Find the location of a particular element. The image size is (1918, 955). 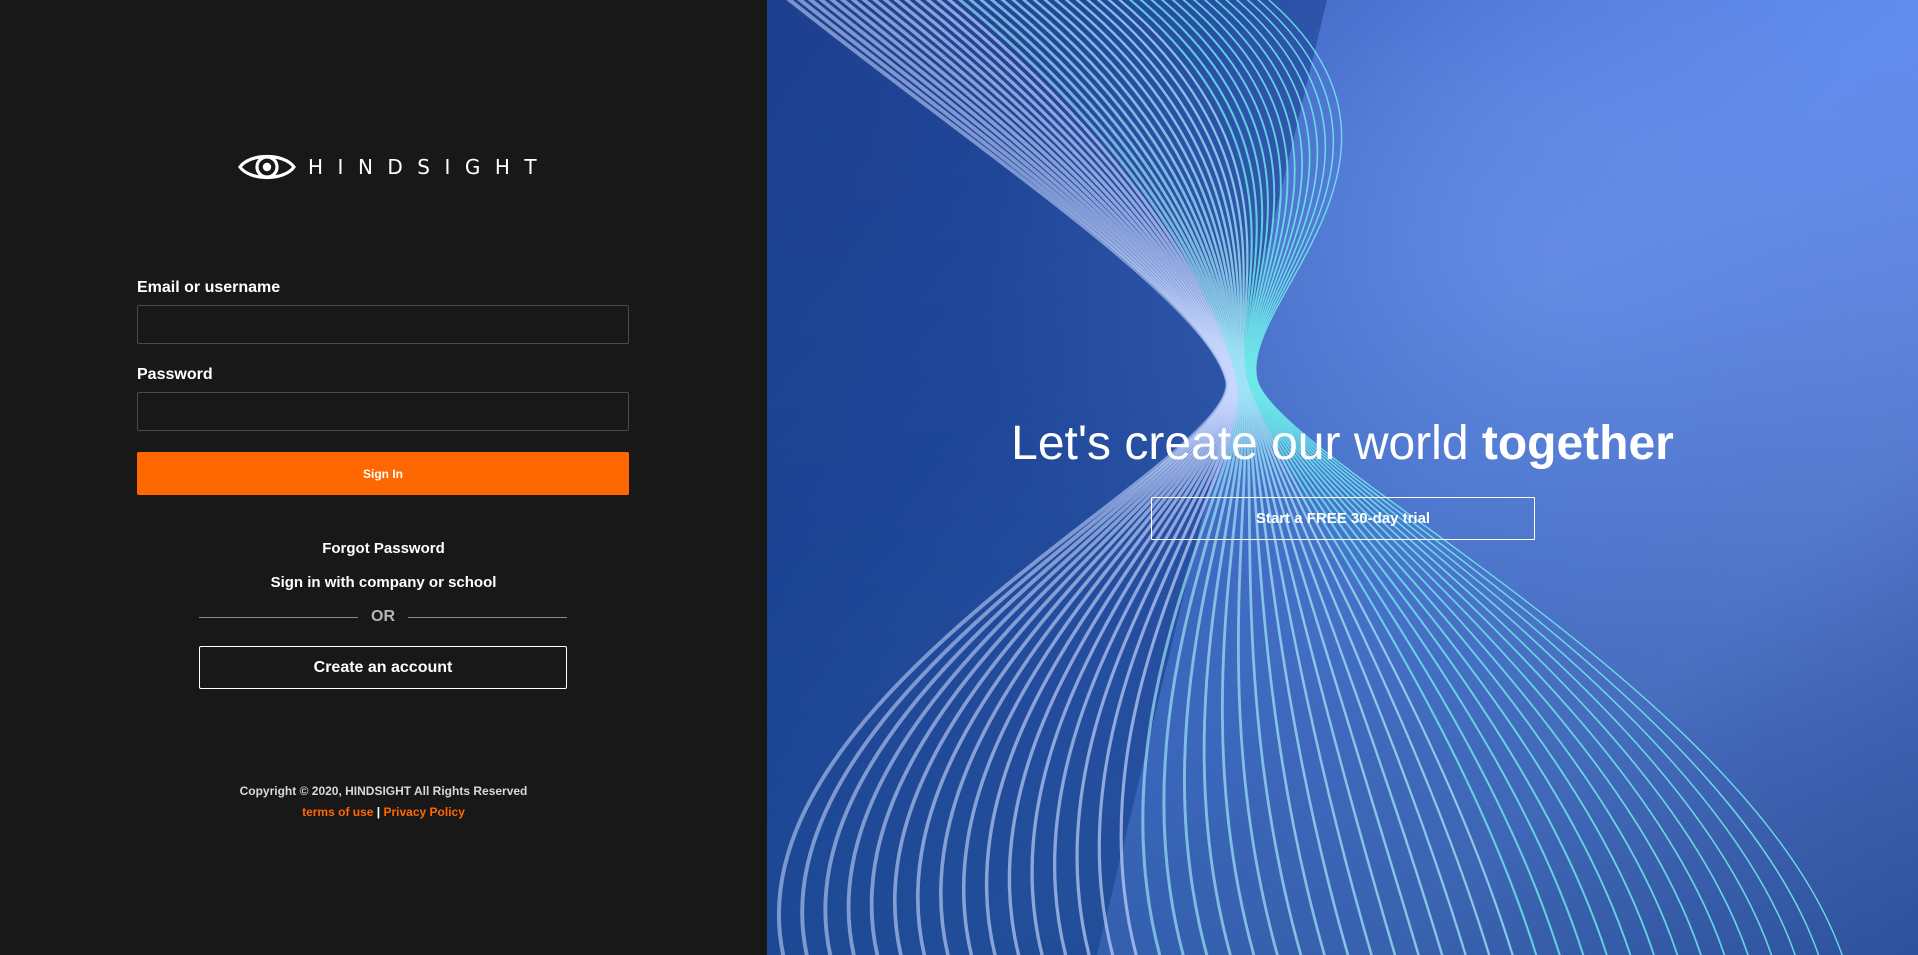

divider-line-left is located at coordinates (278, 617).